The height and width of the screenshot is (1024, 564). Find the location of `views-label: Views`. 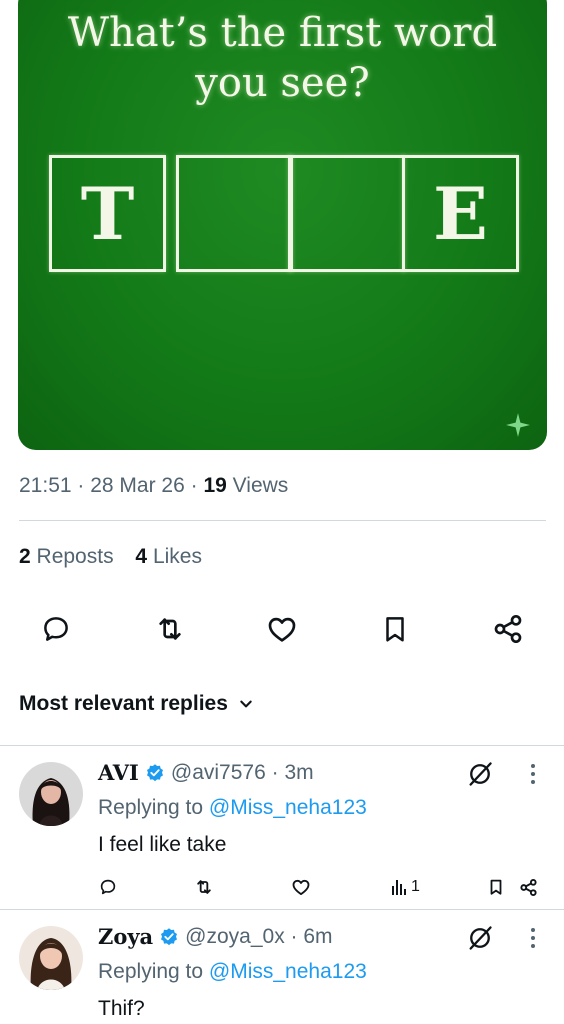

views-label: Views is located at coordinates (260, 485).